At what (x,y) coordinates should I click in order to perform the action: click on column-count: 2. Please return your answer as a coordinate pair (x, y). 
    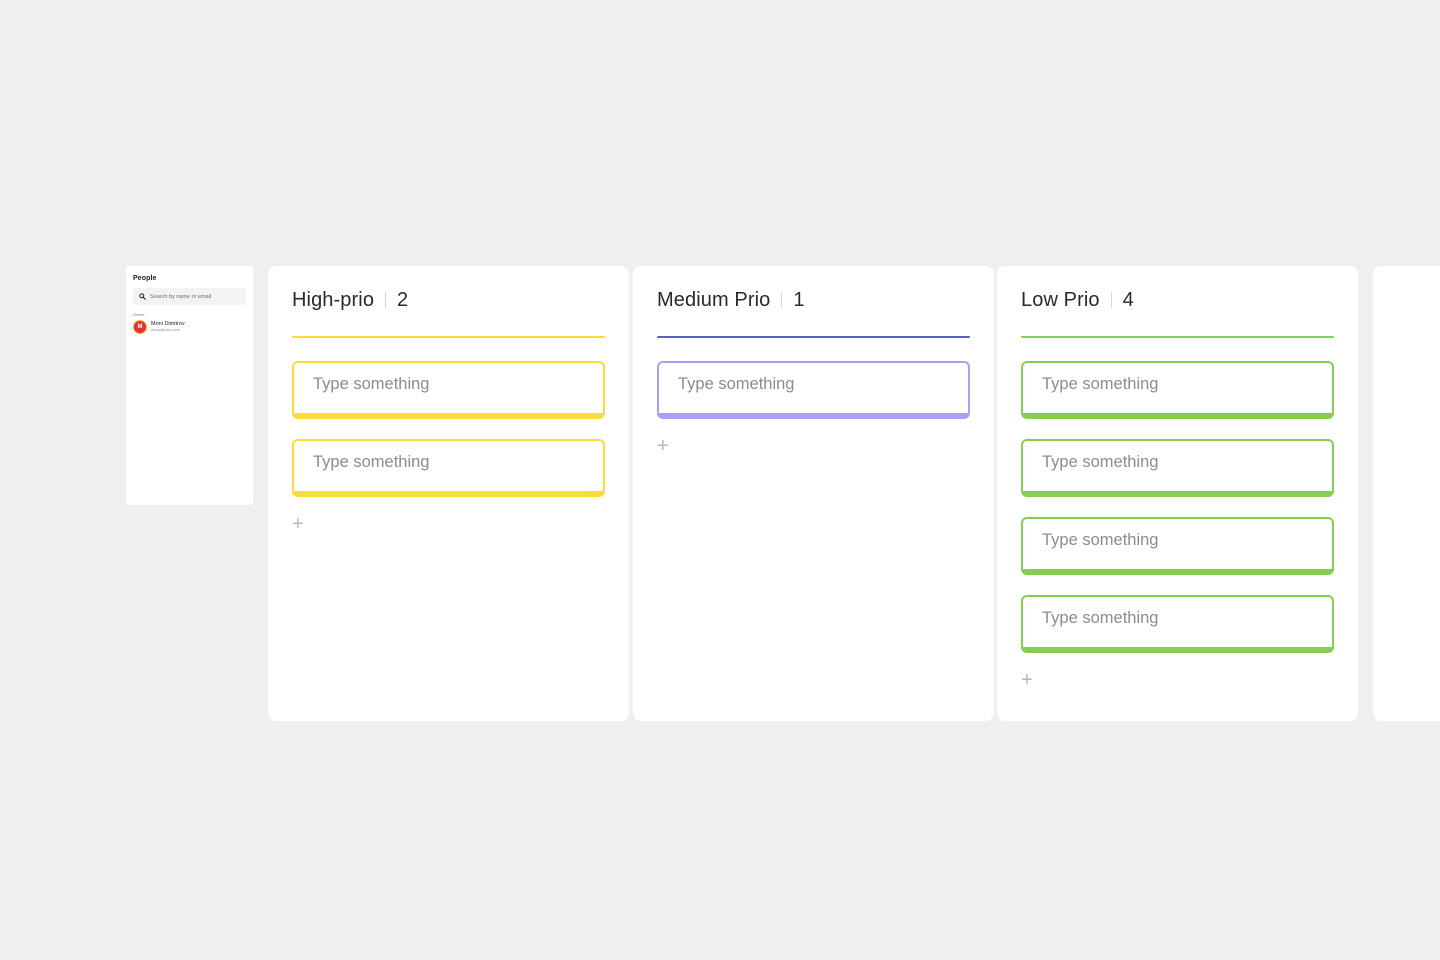
    Looking at the image, I should click on (403, 299).